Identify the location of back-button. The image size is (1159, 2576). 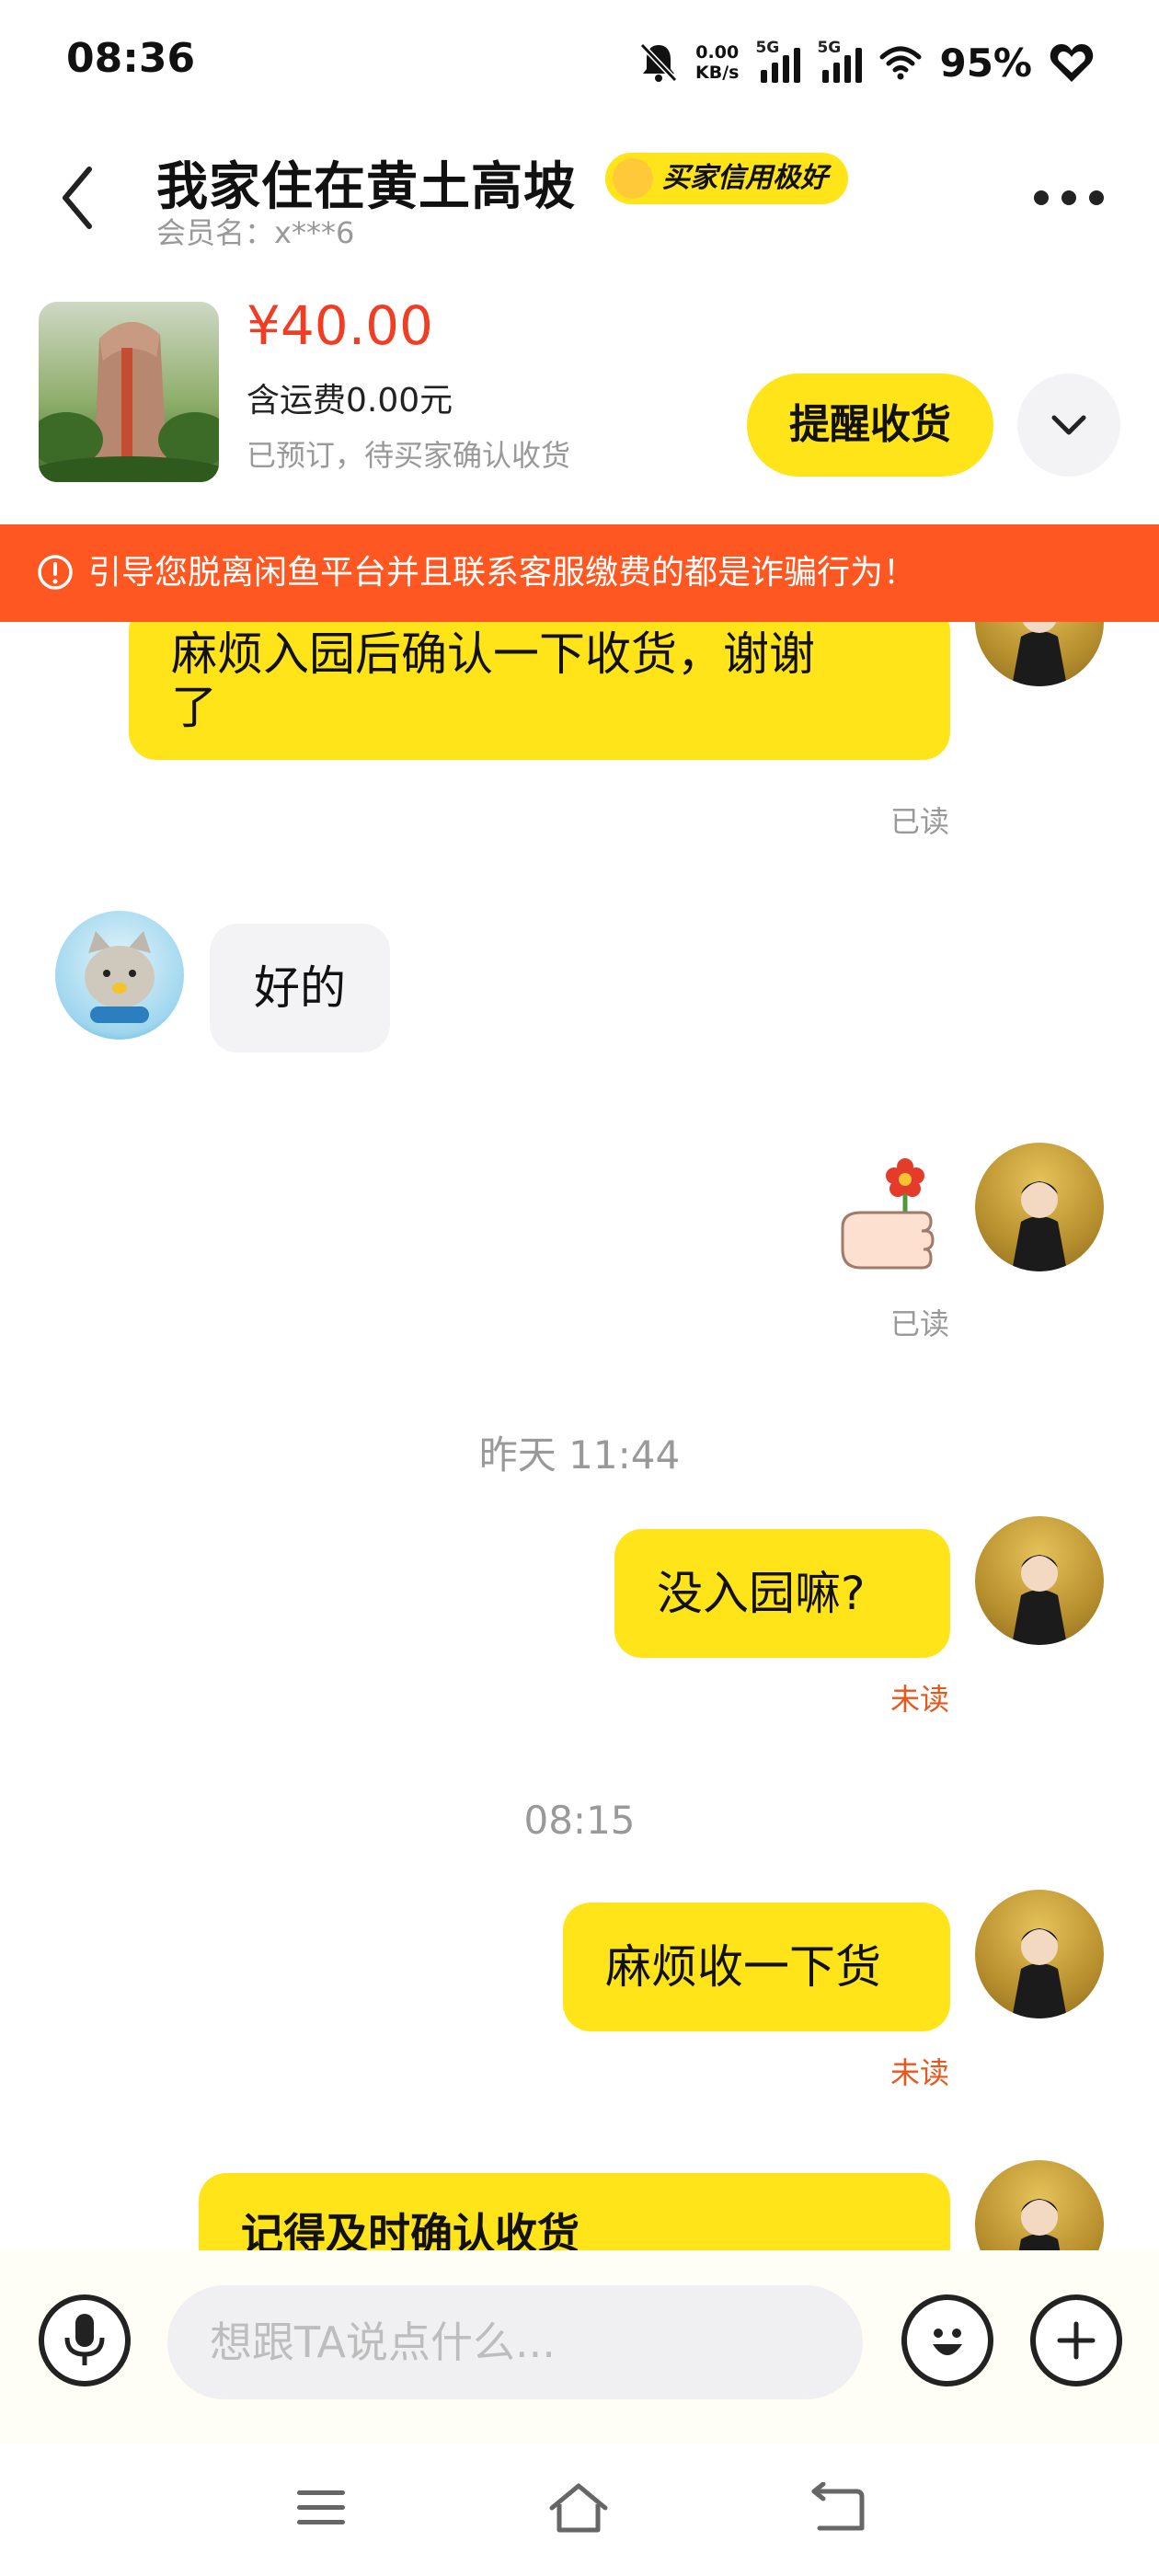
(78, 197).